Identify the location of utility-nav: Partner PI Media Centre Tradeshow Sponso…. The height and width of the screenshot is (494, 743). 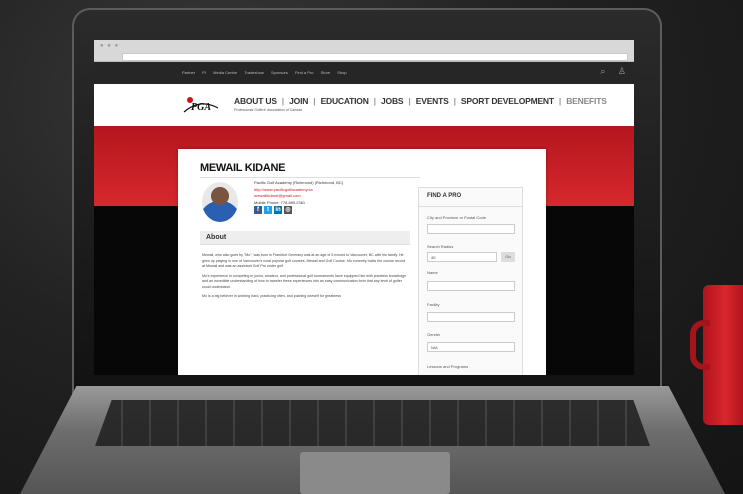
(364, 73).